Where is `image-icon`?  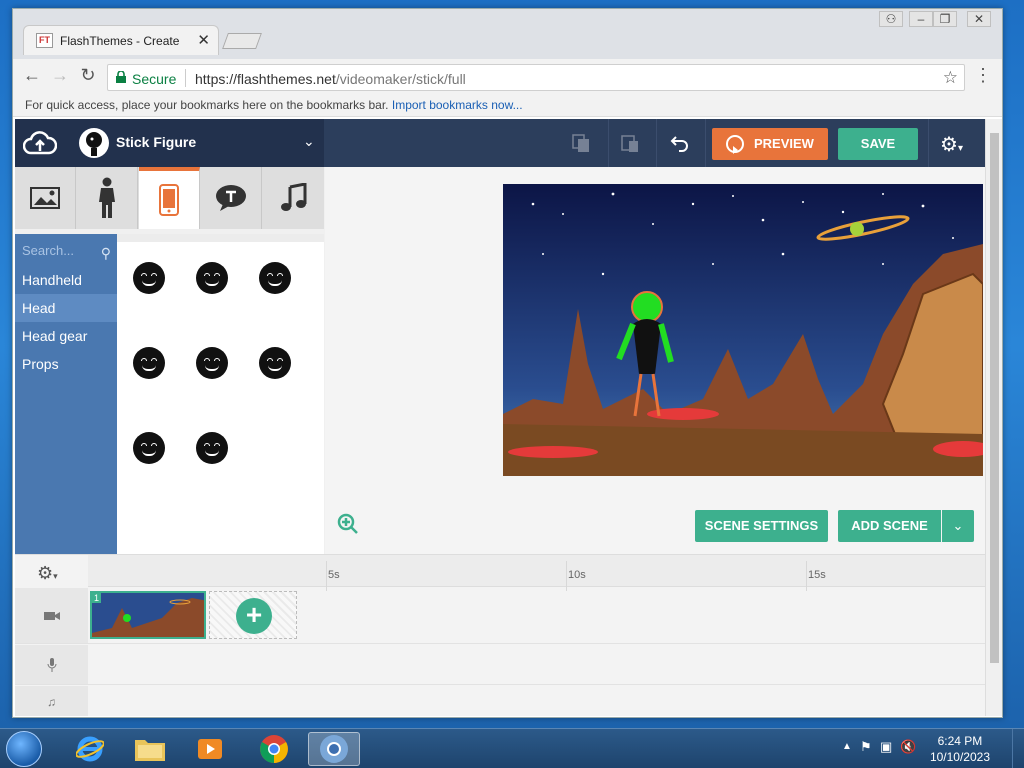 image-icon is located at coordinates (45, 198).